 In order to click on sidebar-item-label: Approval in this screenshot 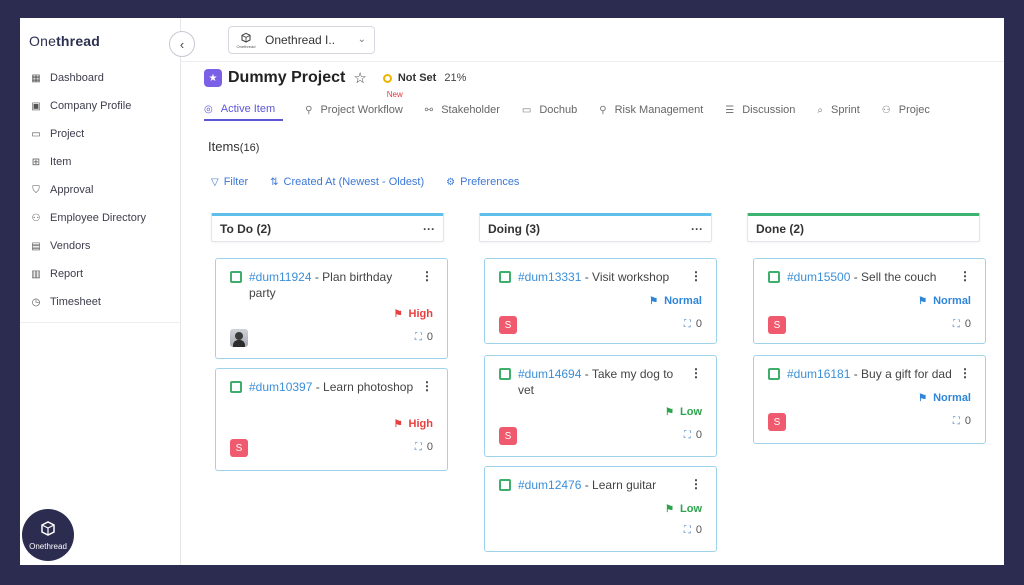, I will do `click(72, 190)`.